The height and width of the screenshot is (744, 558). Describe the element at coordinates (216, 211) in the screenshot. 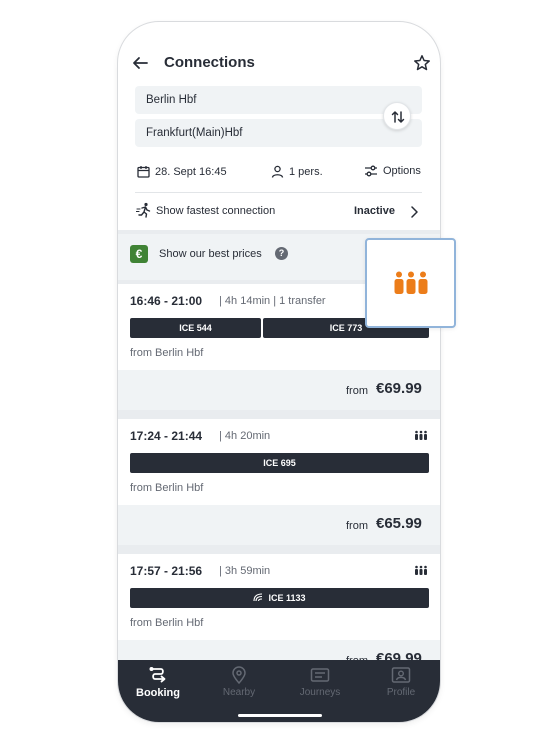

I see `fastest-connection-label: Show fastest connection` at that location.